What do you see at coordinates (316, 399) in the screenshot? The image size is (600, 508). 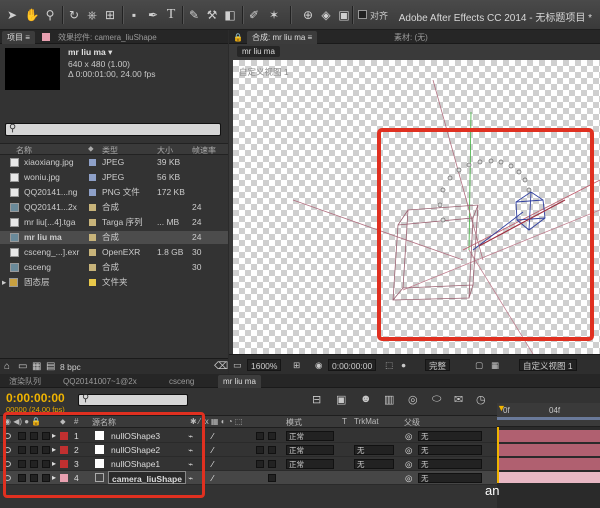 I see `comp-mini-flowchart-icon: ⊟` at bounding box center [316, 399].